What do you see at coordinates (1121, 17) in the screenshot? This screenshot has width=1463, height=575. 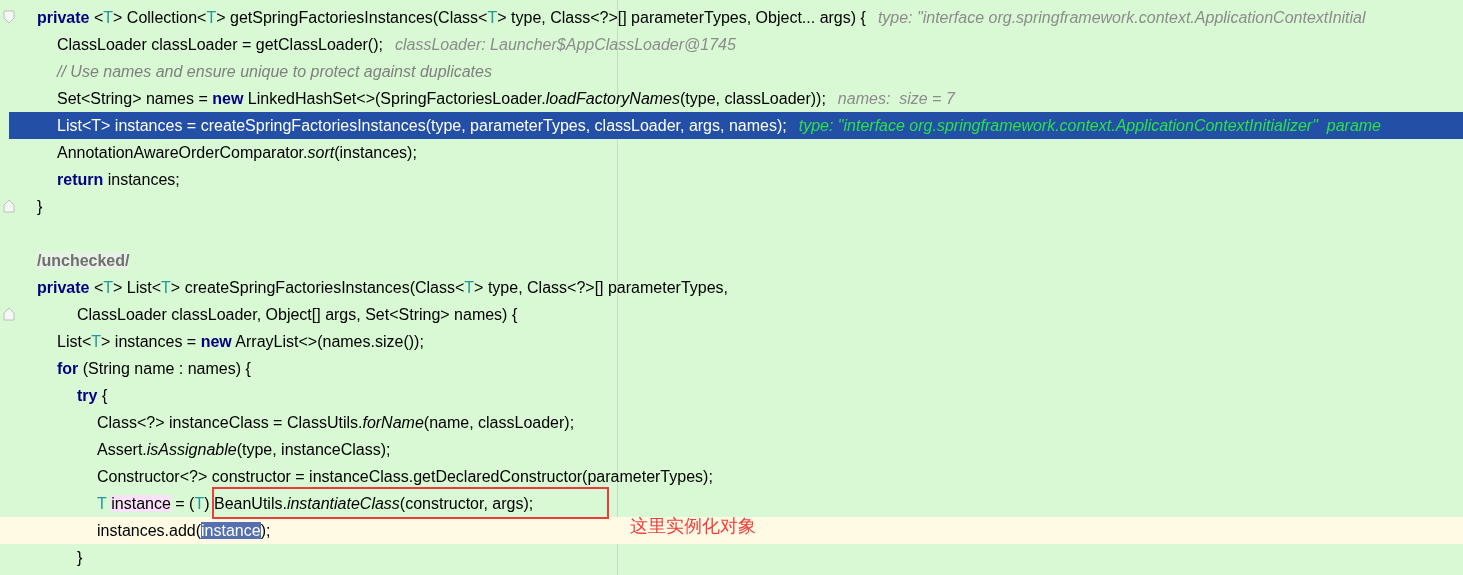 I see `inline-value-hint: type: "interface org.springframework.context.ApplicationContextInitial` at bounding box center [1121, 17].